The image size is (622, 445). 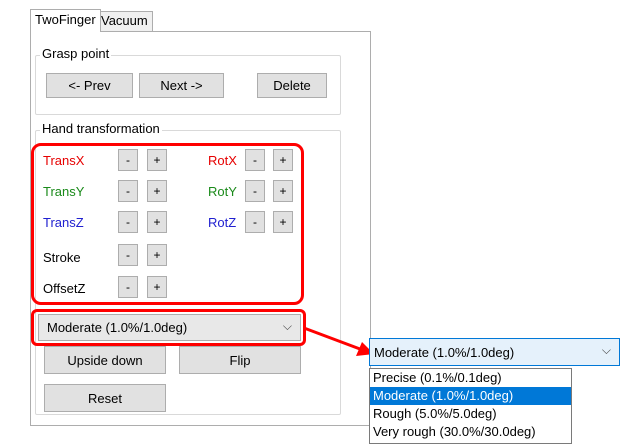 What do you see at coordinates (606, 350) in the screenshot?
I see `chevron-down-icon: ⌵` at bounding box center [606, 350].